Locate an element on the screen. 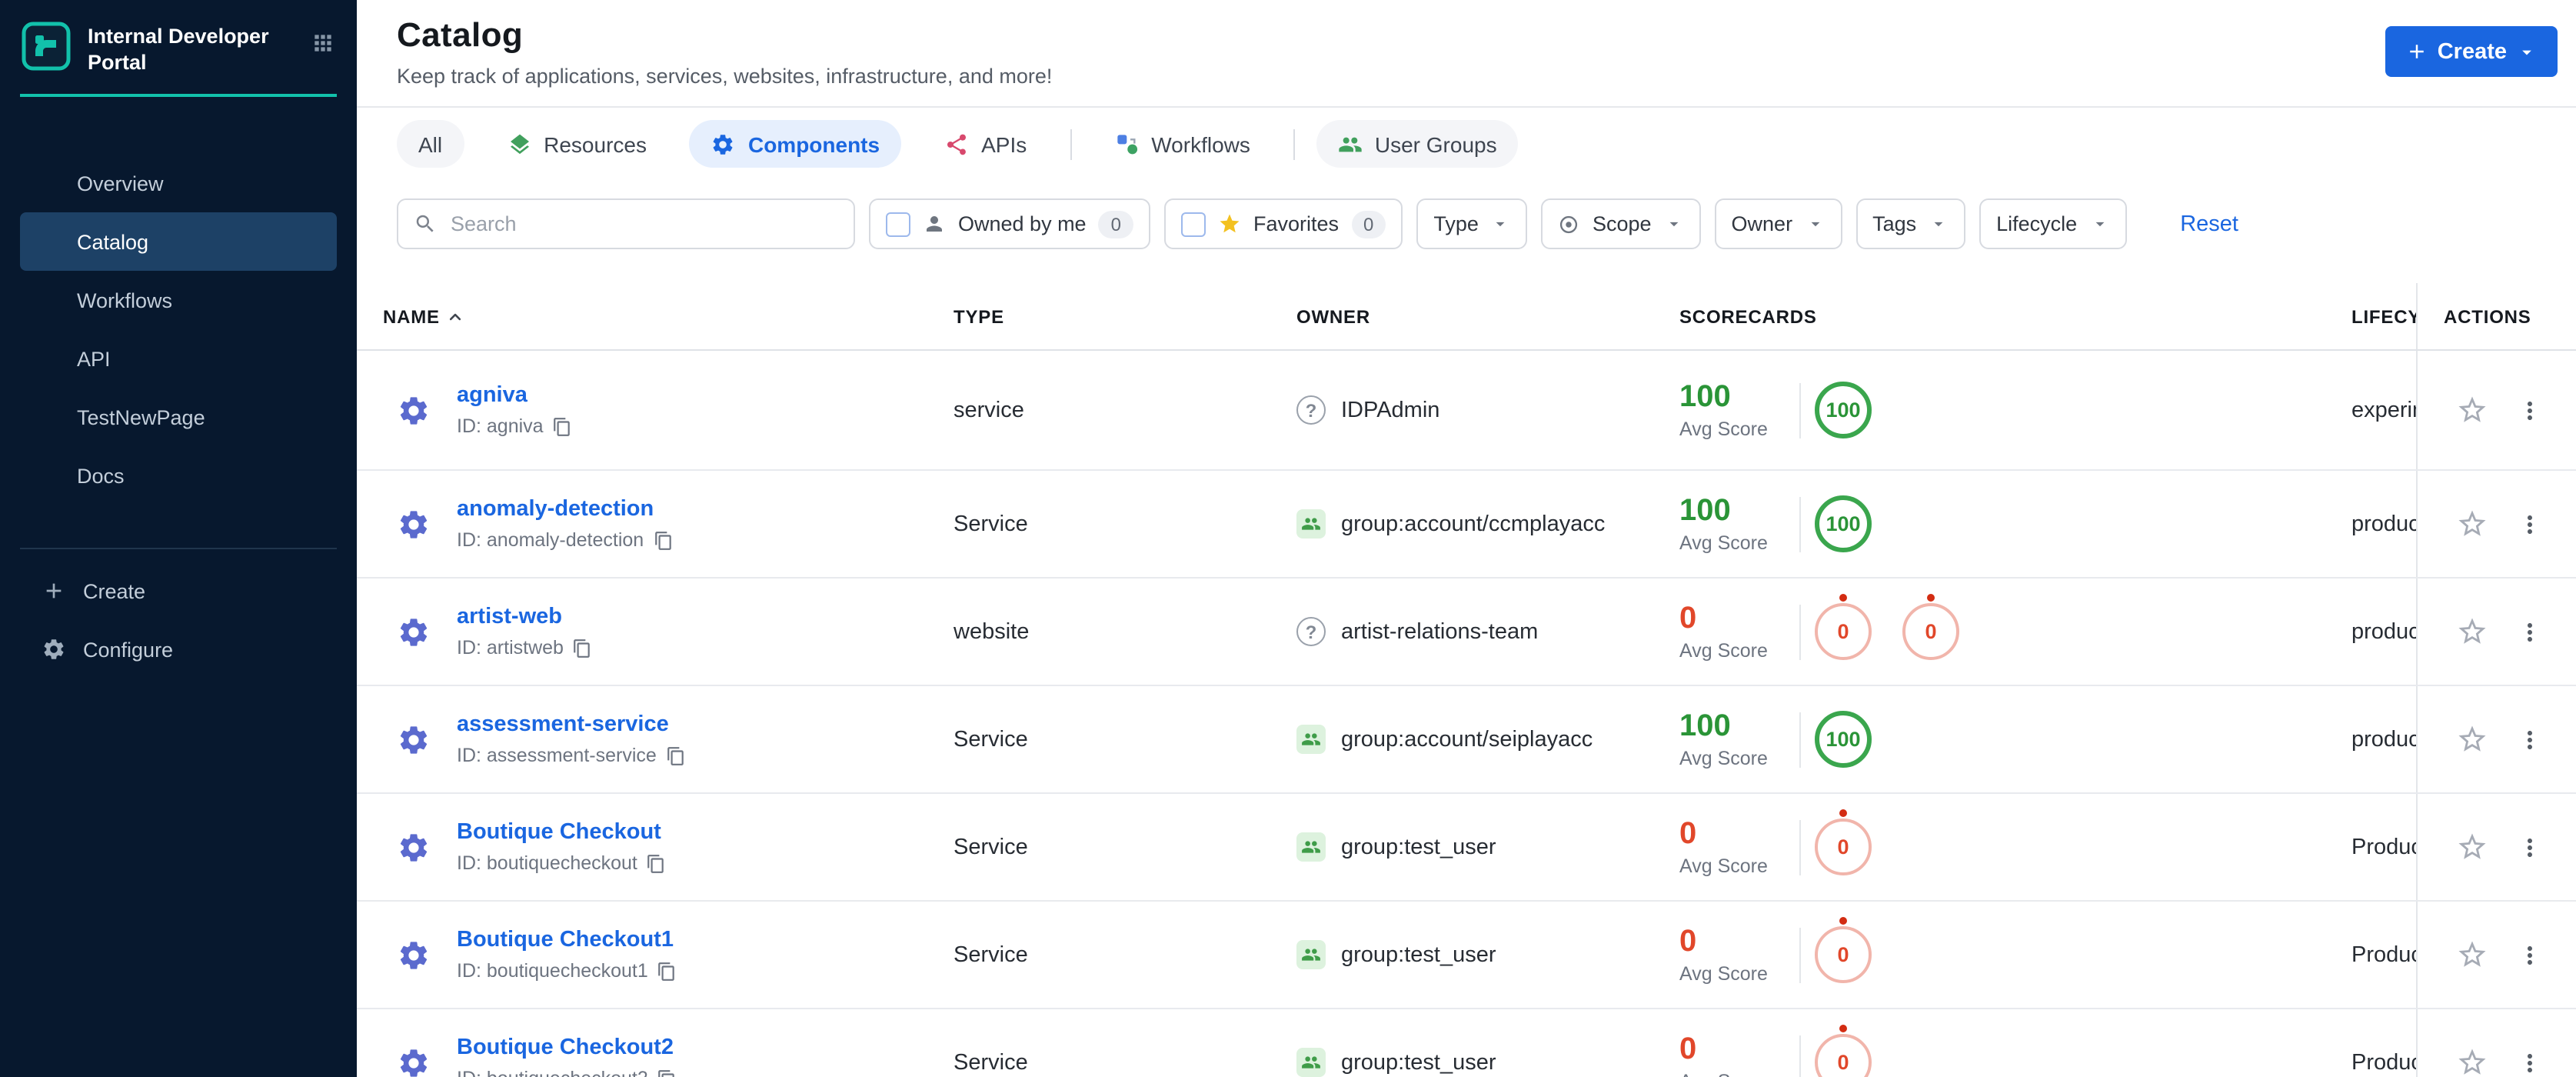 Image resolution: width=2576 pixels, height=1077 pixels. entity-name-link: artist-web is located at coordinates (525, 617).